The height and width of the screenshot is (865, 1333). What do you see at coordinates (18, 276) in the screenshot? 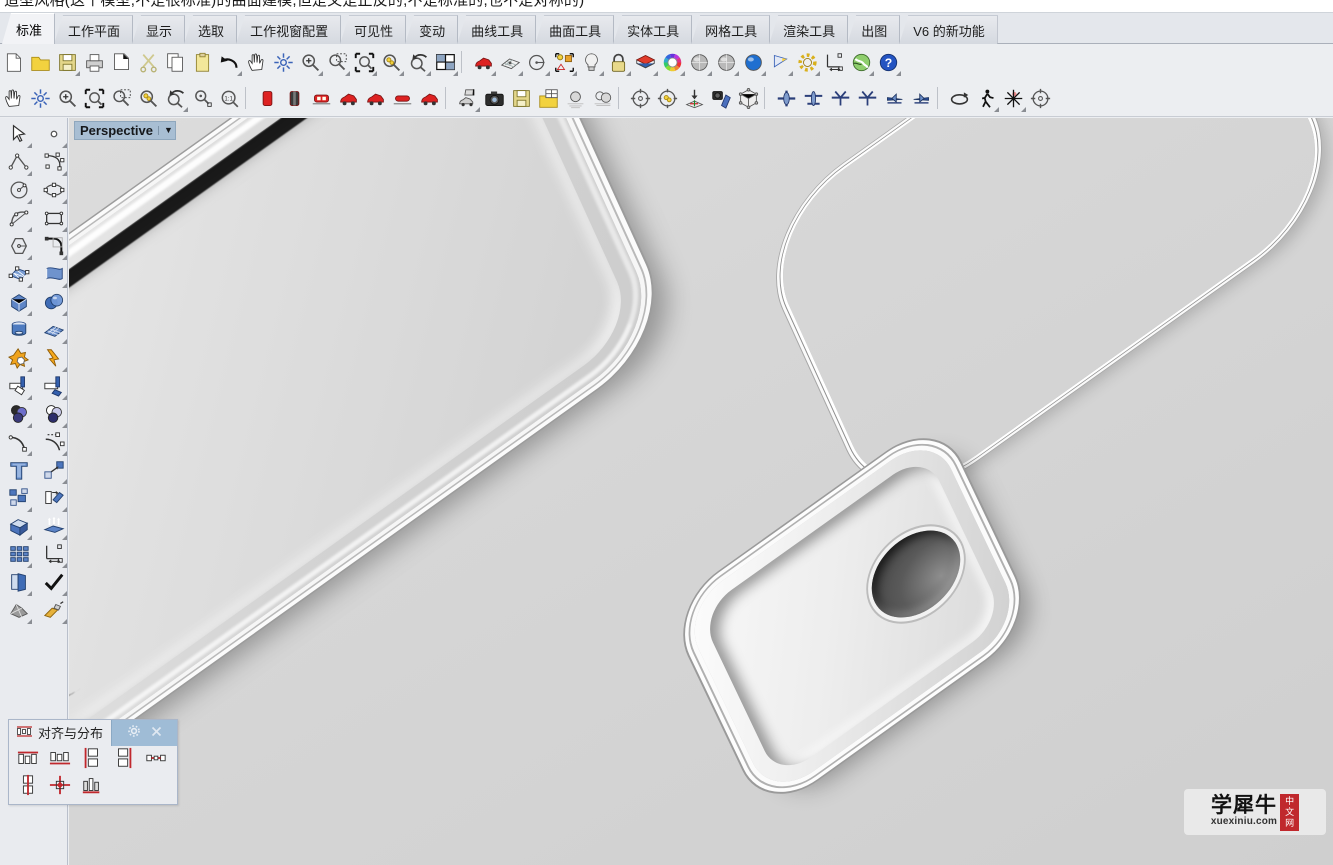
I see `sidebar-surface-control-points-button` at bounding box center [18, 276].